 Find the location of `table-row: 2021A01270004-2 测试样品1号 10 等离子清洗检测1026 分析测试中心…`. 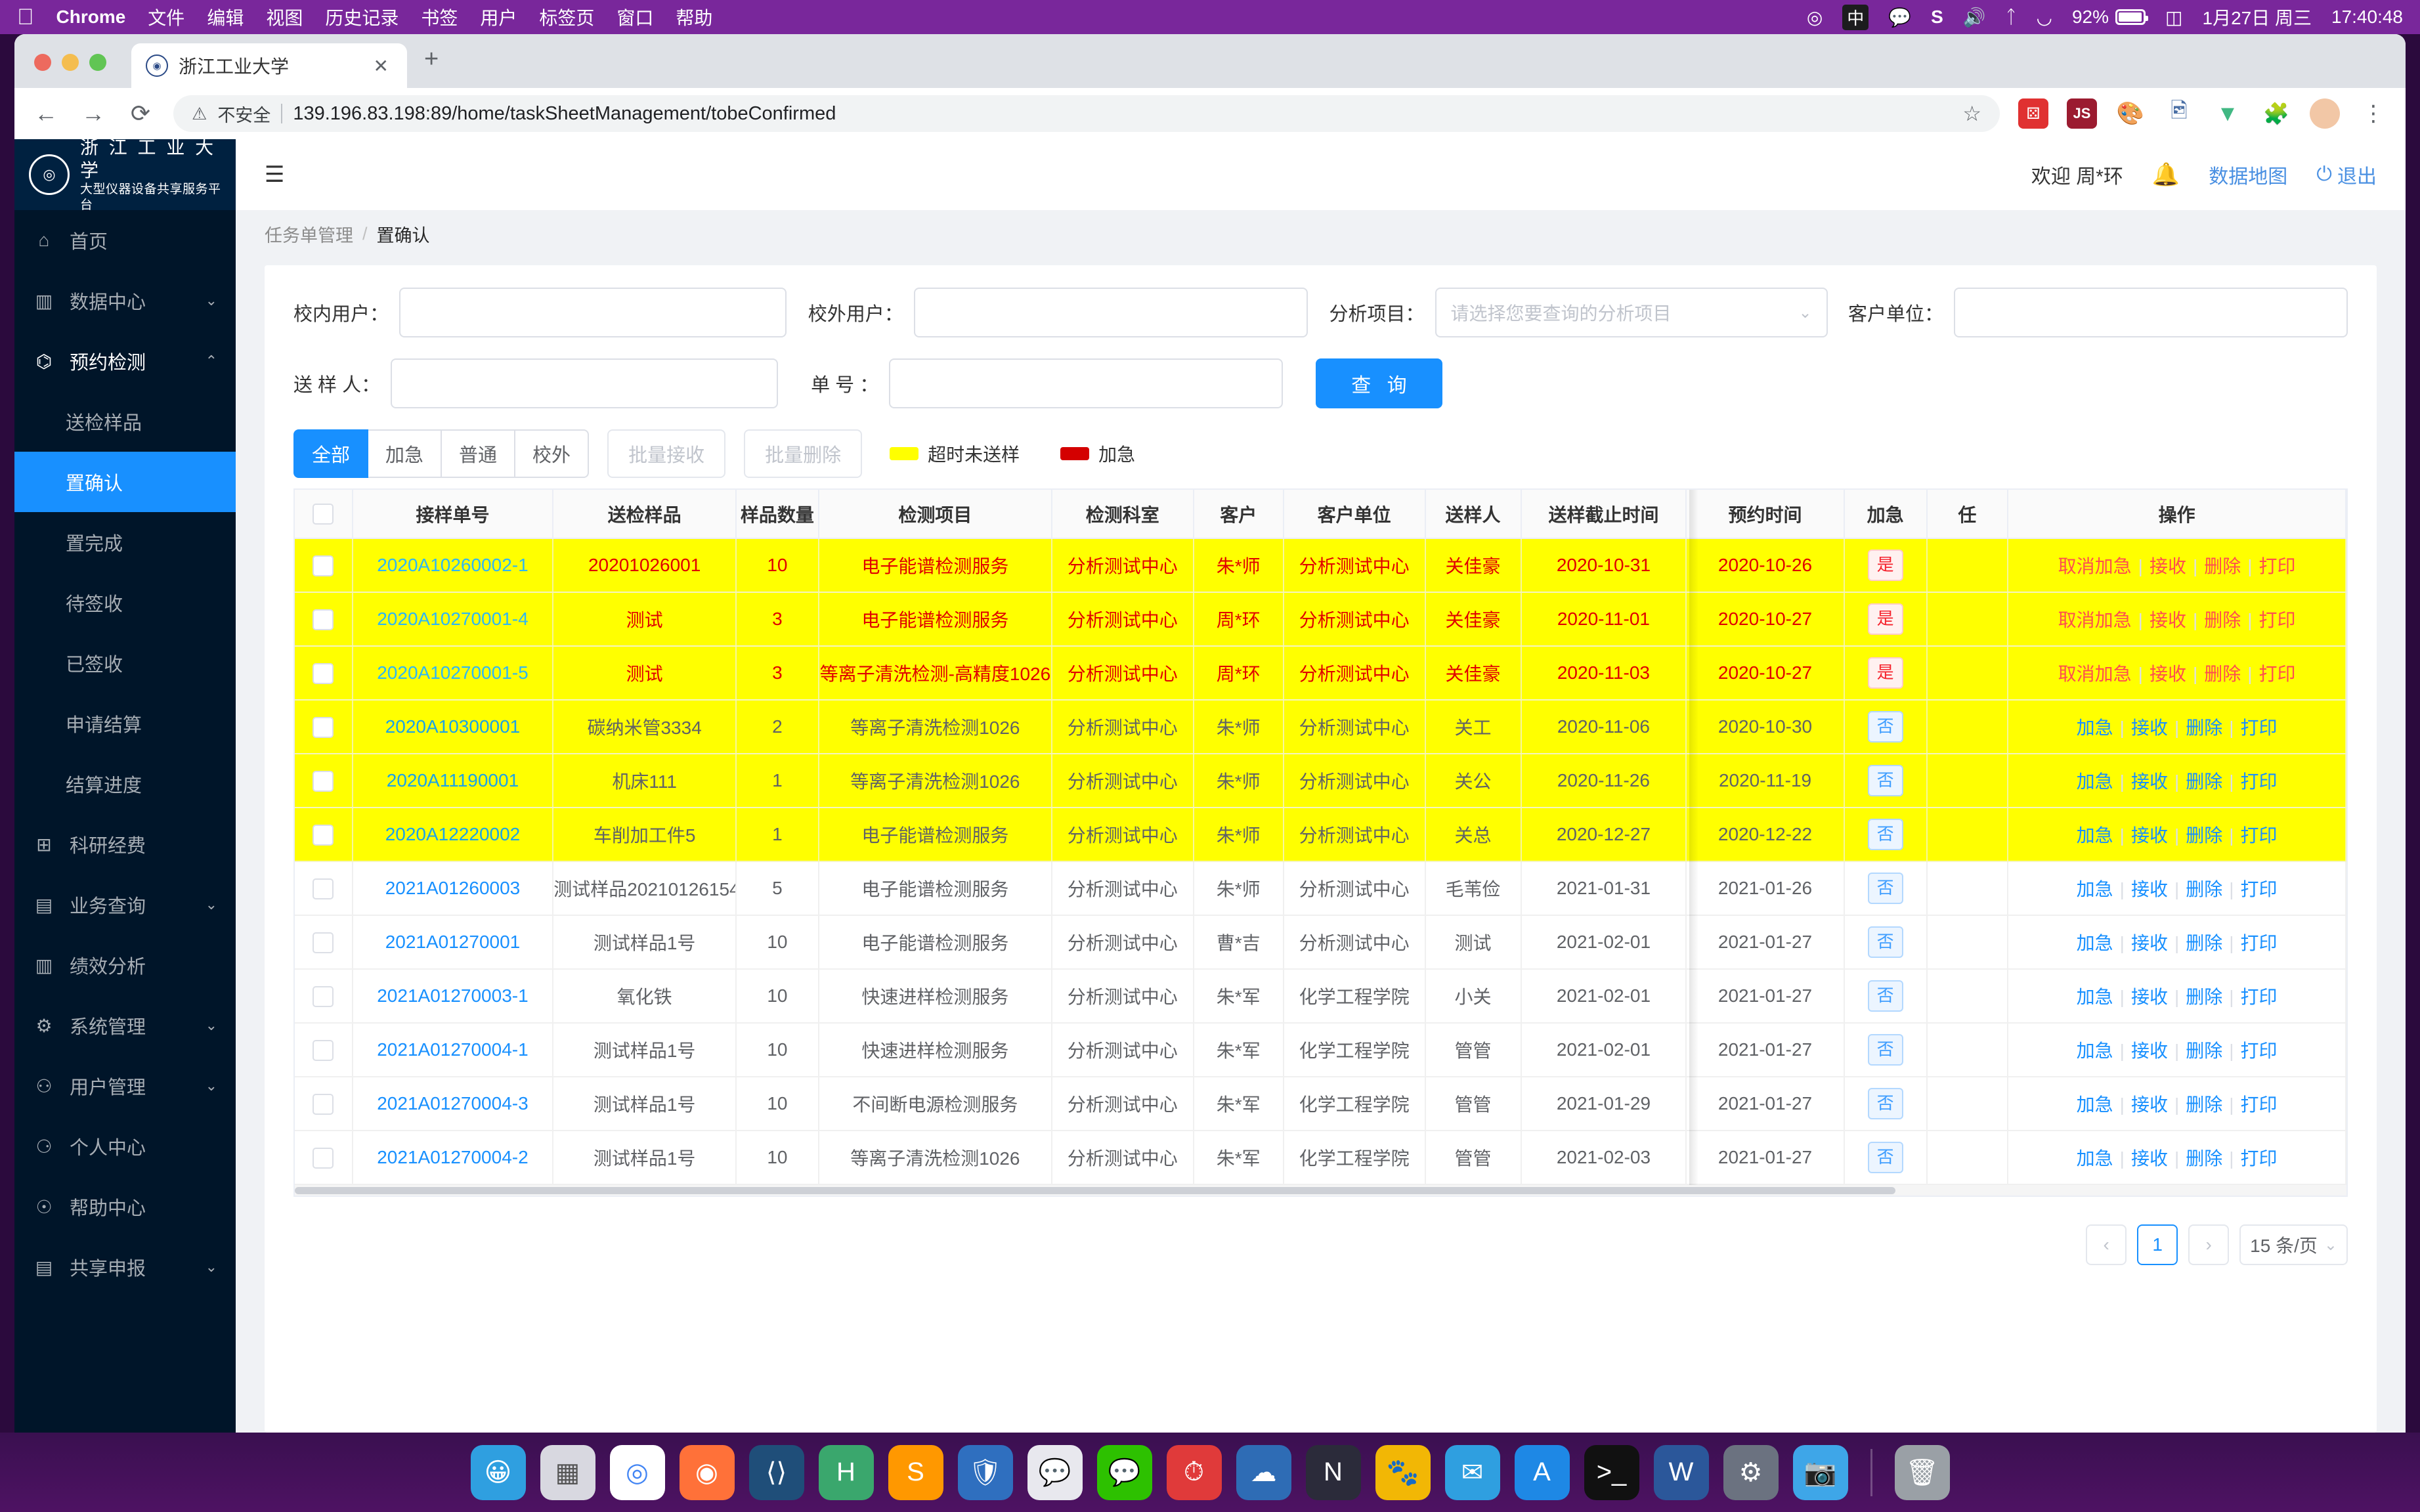

table-row: 2021A01270004-2 测试样品1号 10 等离子清洗检测1026 分析测试中心… is located at coordinates (1320, 1158).